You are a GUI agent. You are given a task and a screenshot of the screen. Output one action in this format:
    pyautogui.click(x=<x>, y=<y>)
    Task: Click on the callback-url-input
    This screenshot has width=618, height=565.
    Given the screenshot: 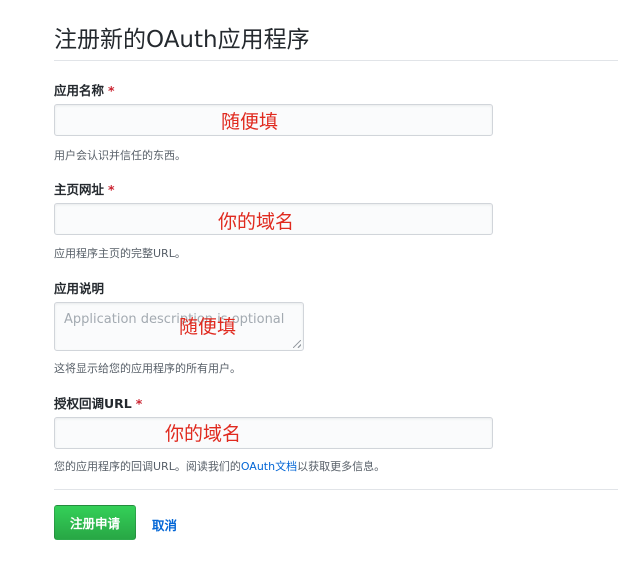 What is the action you would take?
    pyautogui.click(x=273, y=433)
    